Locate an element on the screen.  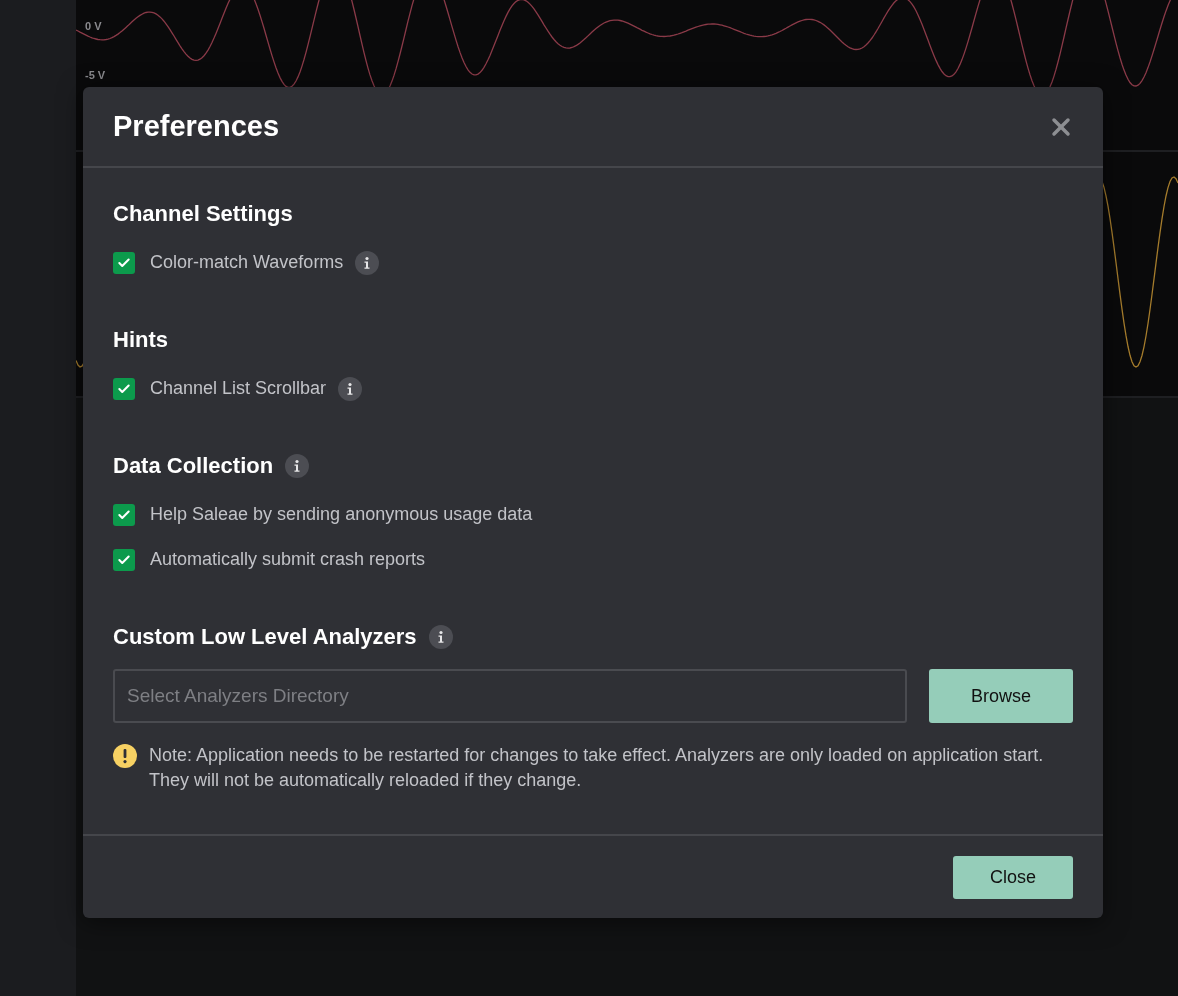
close-button: Close is located at coordinates (1013, 877).